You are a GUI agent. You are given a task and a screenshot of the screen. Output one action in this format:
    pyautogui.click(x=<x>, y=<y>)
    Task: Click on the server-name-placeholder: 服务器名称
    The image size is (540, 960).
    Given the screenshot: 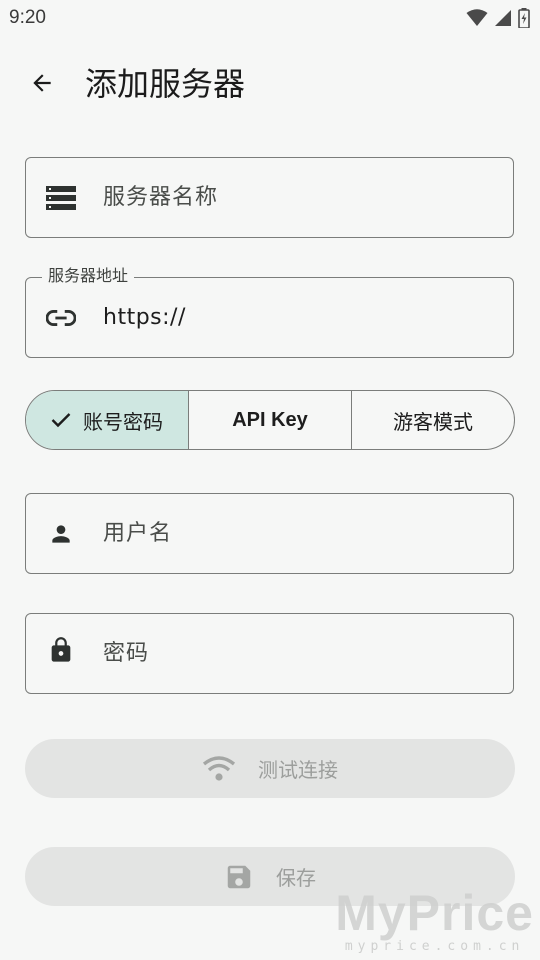 What is the action you would take?
    pyautogui.click(x=161, y=197)
    